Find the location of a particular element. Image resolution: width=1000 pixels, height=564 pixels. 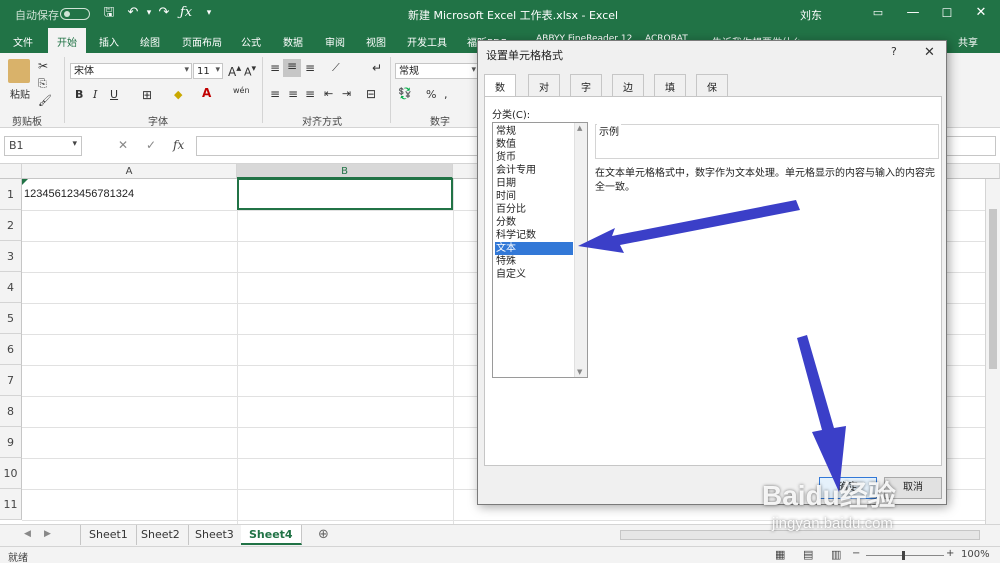

arrow-icon is located at coordinates (712, 346).